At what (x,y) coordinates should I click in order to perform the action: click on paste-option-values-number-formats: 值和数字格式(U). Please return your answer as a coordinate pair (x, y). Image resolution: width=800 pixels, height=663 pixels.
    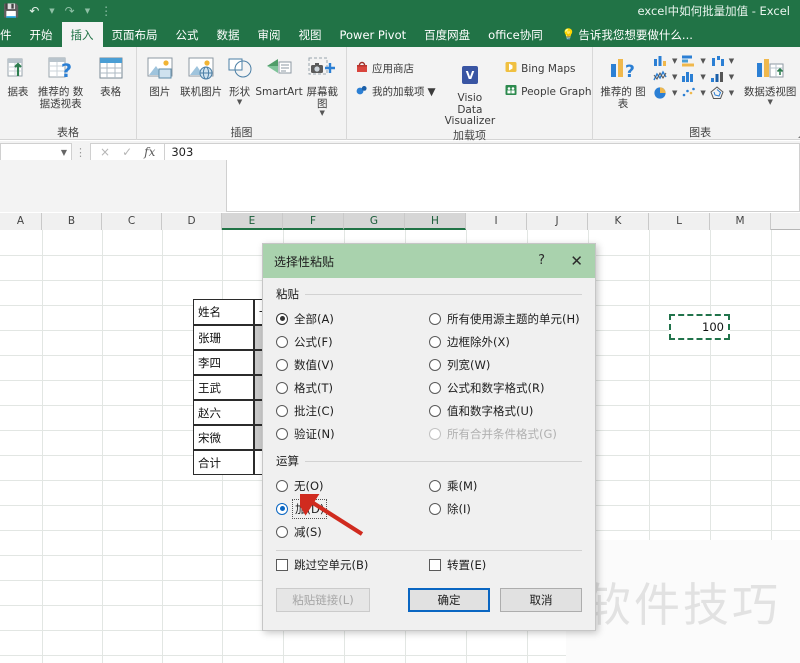
    Looking at the image, I should click on (505, 410).